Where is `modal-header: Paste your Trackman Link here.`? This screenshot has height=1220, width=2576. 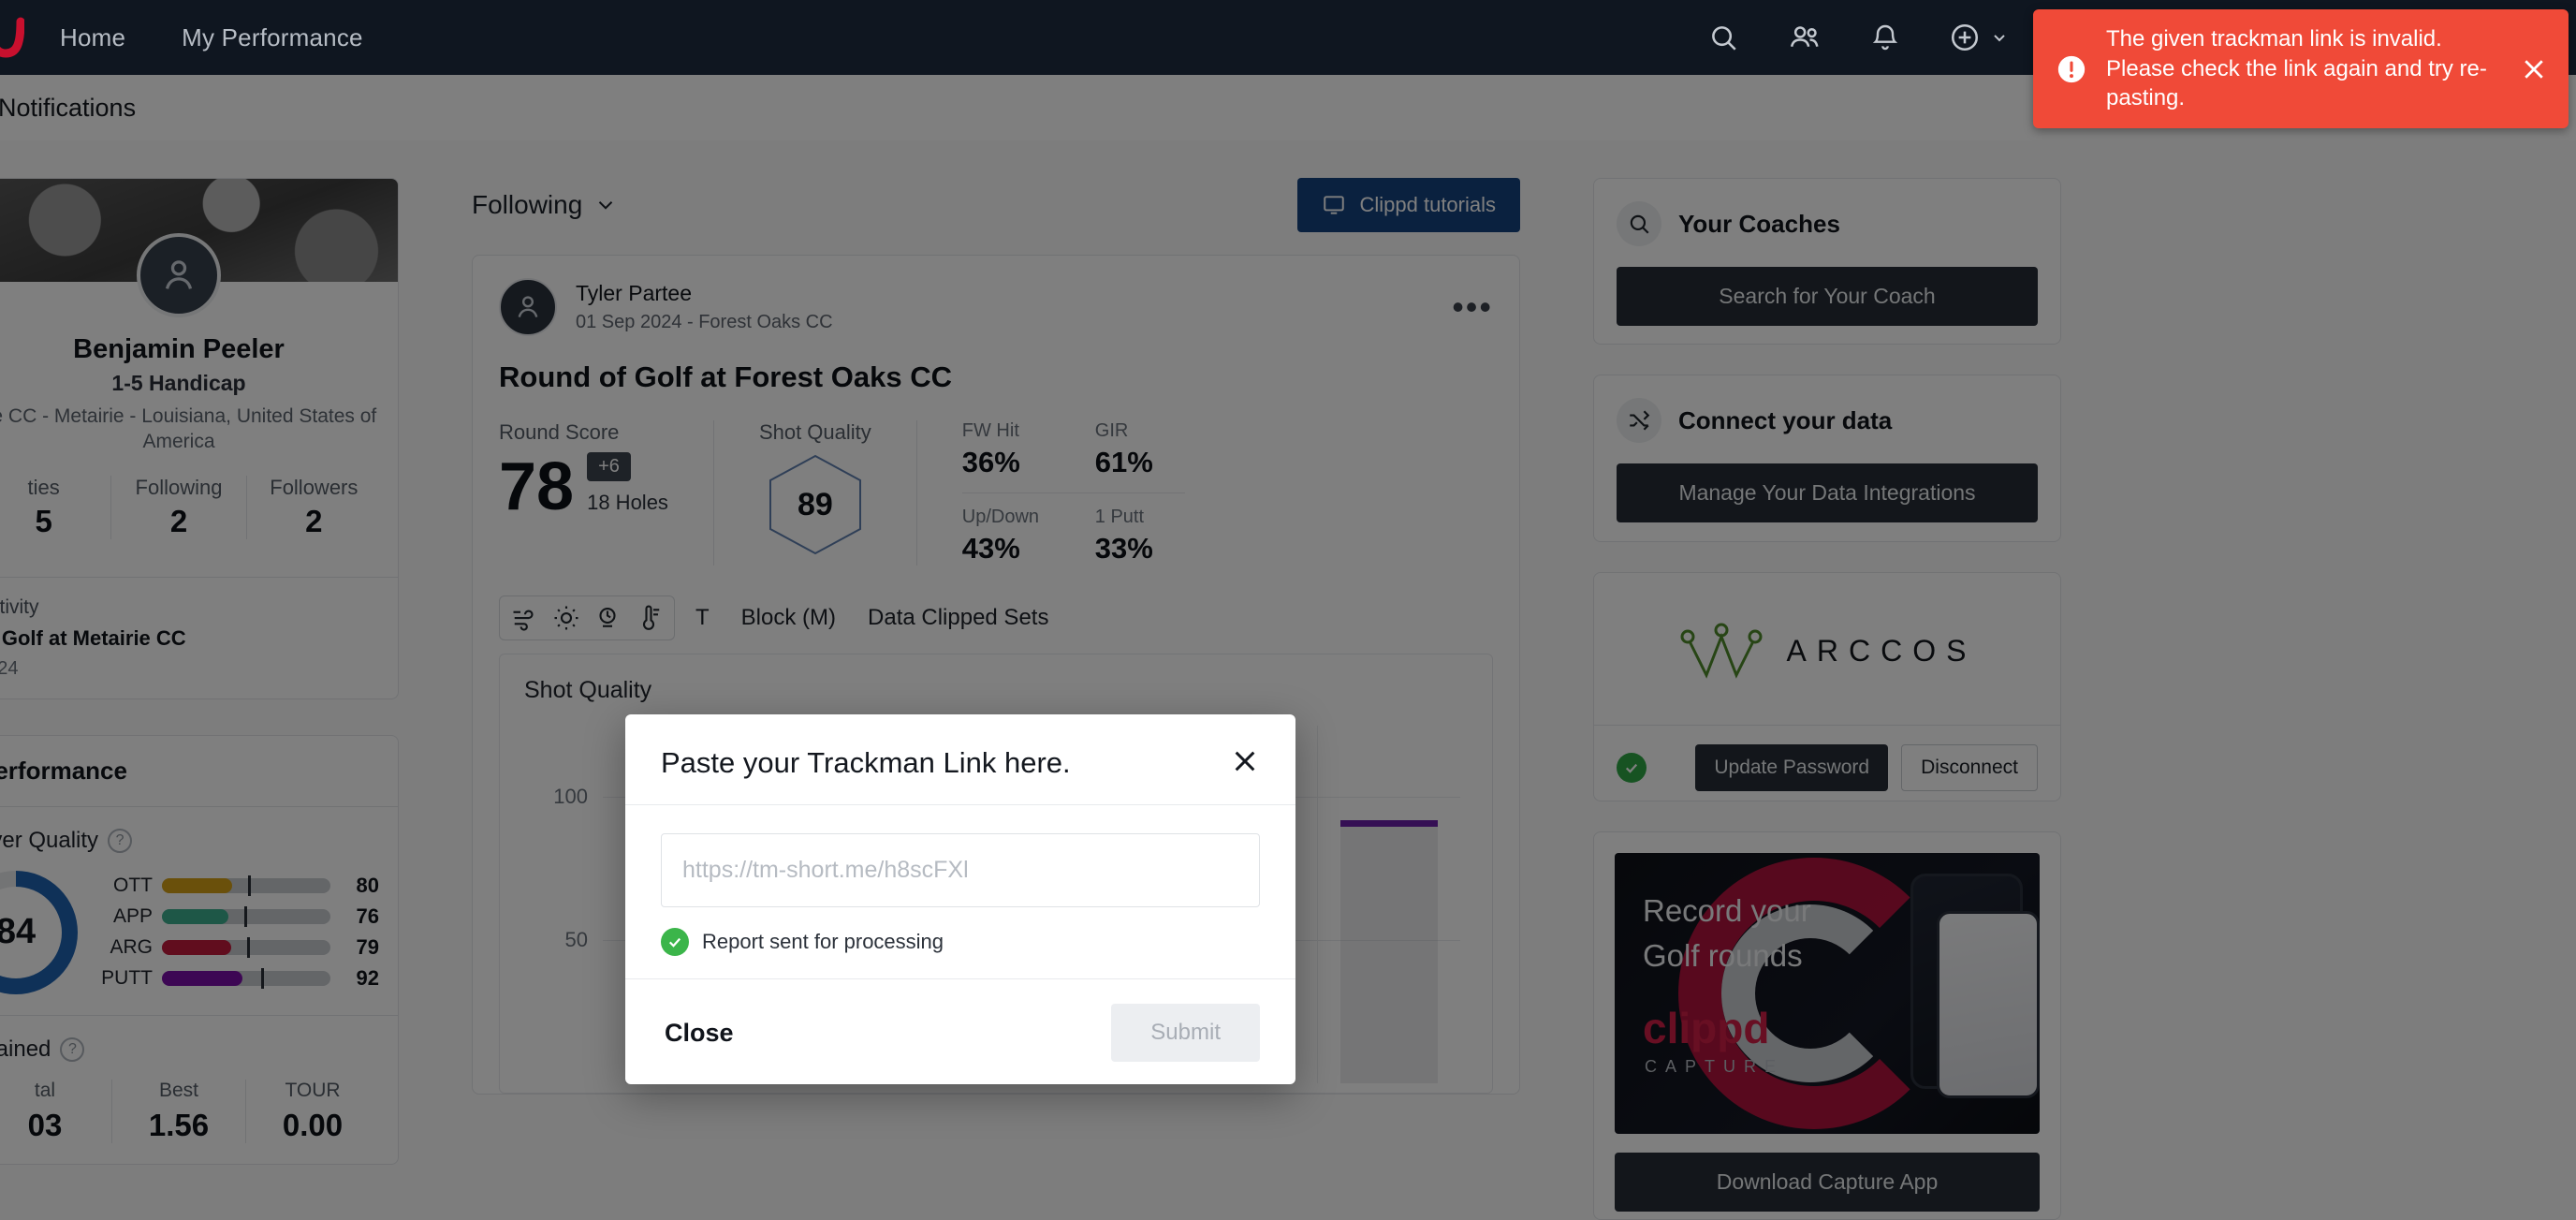
modal-header: Paste your Trackman Link here. is located at coordinates (960, 759).